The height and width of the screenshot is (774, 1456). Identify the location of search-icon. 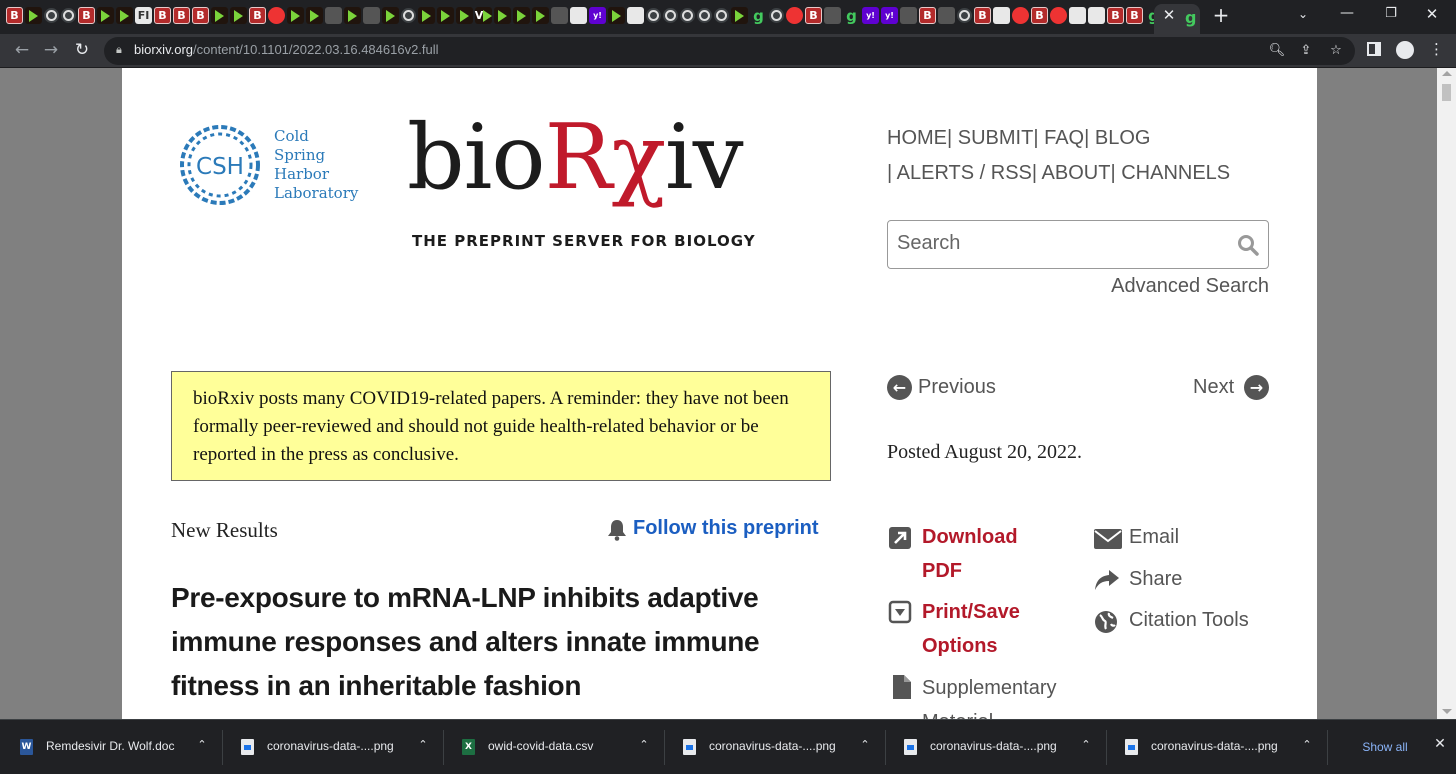
(1248, 245).